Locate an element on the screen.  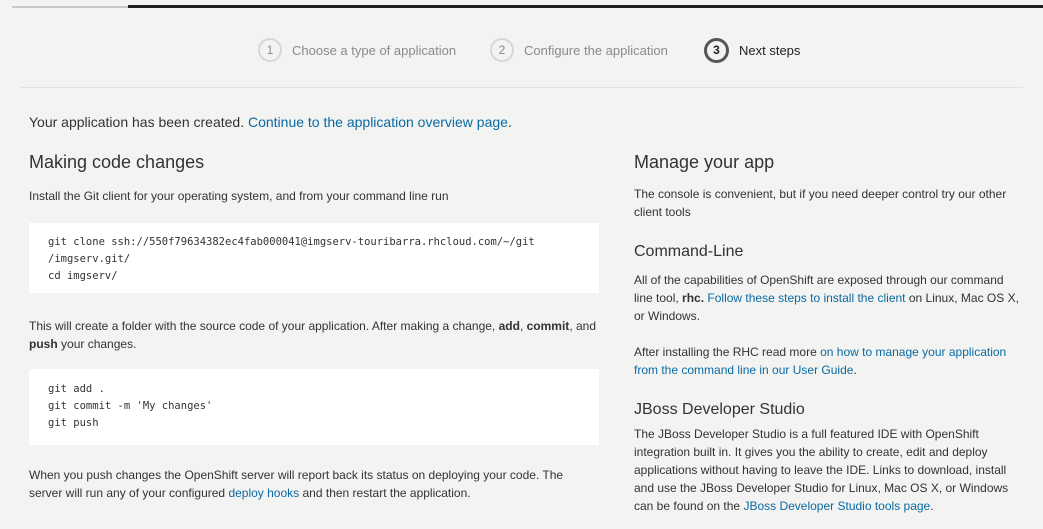
manage-heading: Manage your app is located at coordinates (704, 162).